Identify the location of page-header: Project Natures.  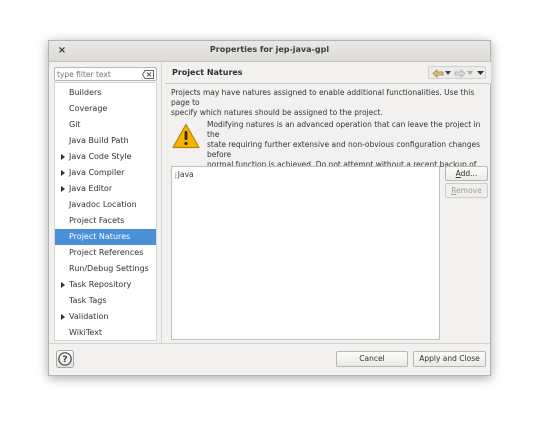
(328, 73).